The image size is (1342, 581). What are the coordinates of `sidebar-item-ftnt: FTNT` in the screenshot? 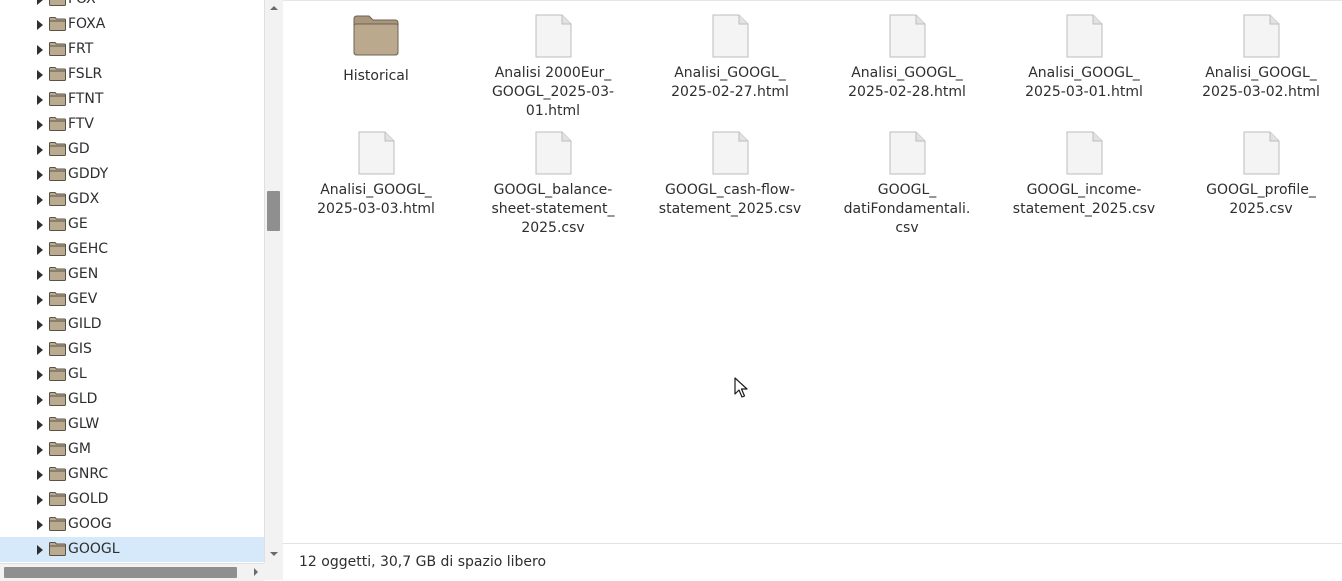 It's located at (132, 99).